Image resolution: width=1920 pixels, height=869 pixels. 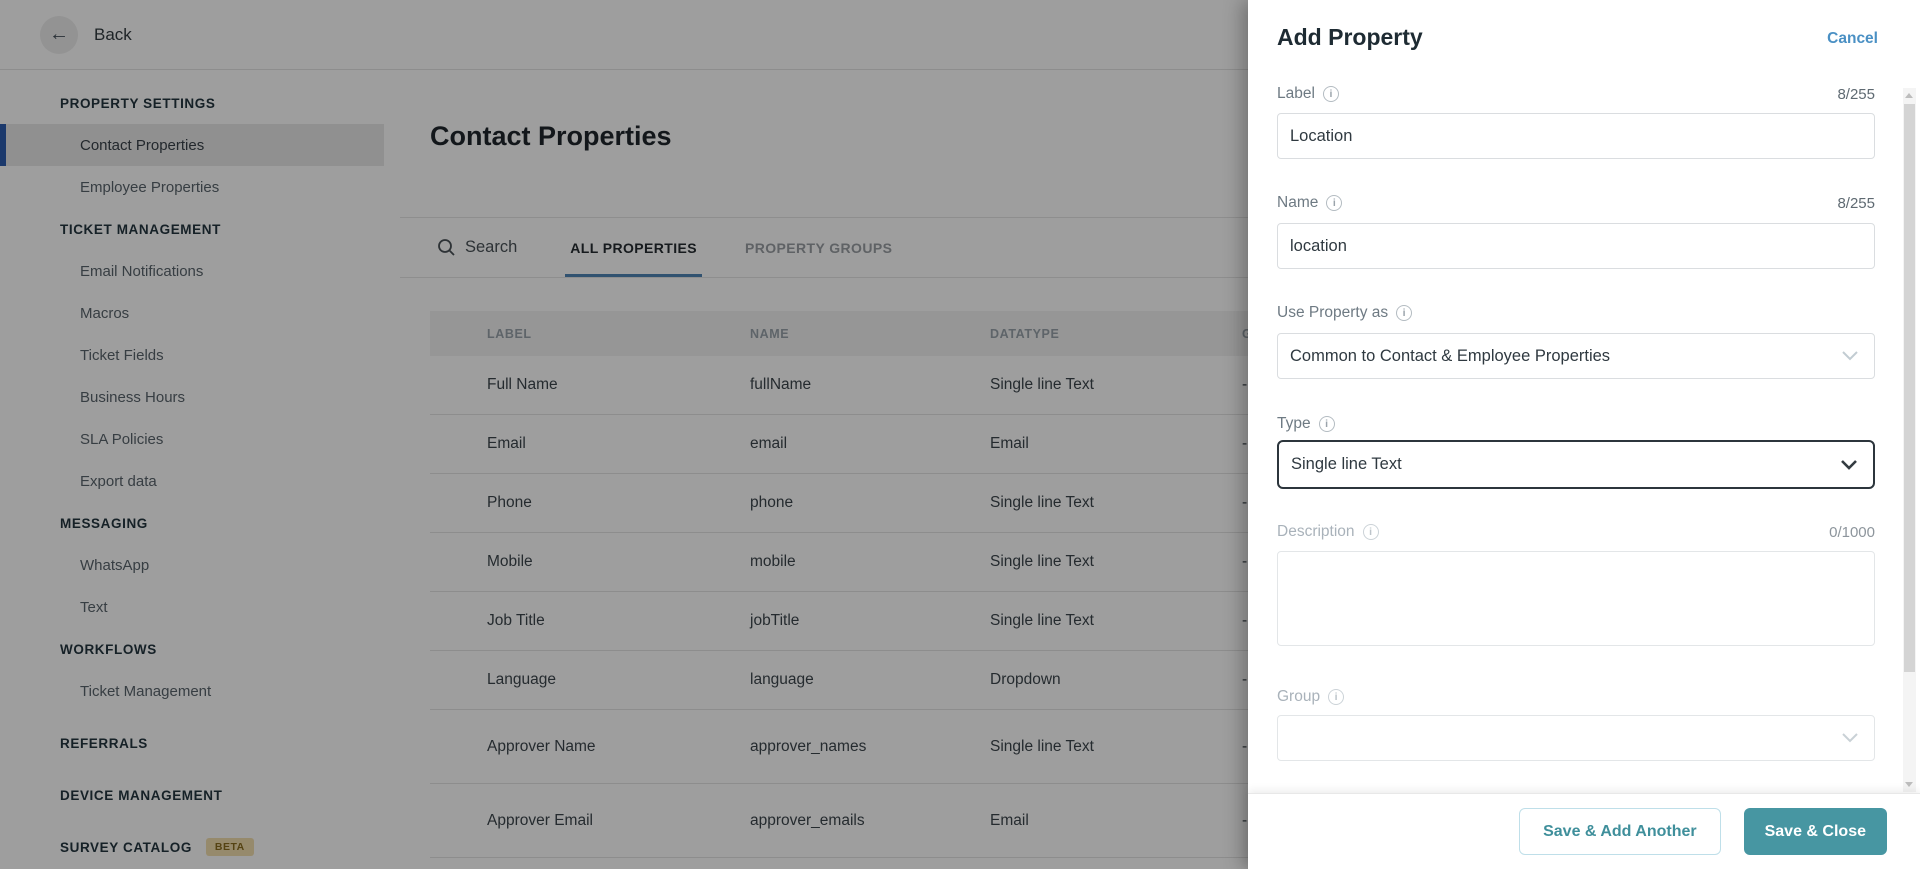 I want to click on scroll-up-icon, so click(x=1909, y=95).